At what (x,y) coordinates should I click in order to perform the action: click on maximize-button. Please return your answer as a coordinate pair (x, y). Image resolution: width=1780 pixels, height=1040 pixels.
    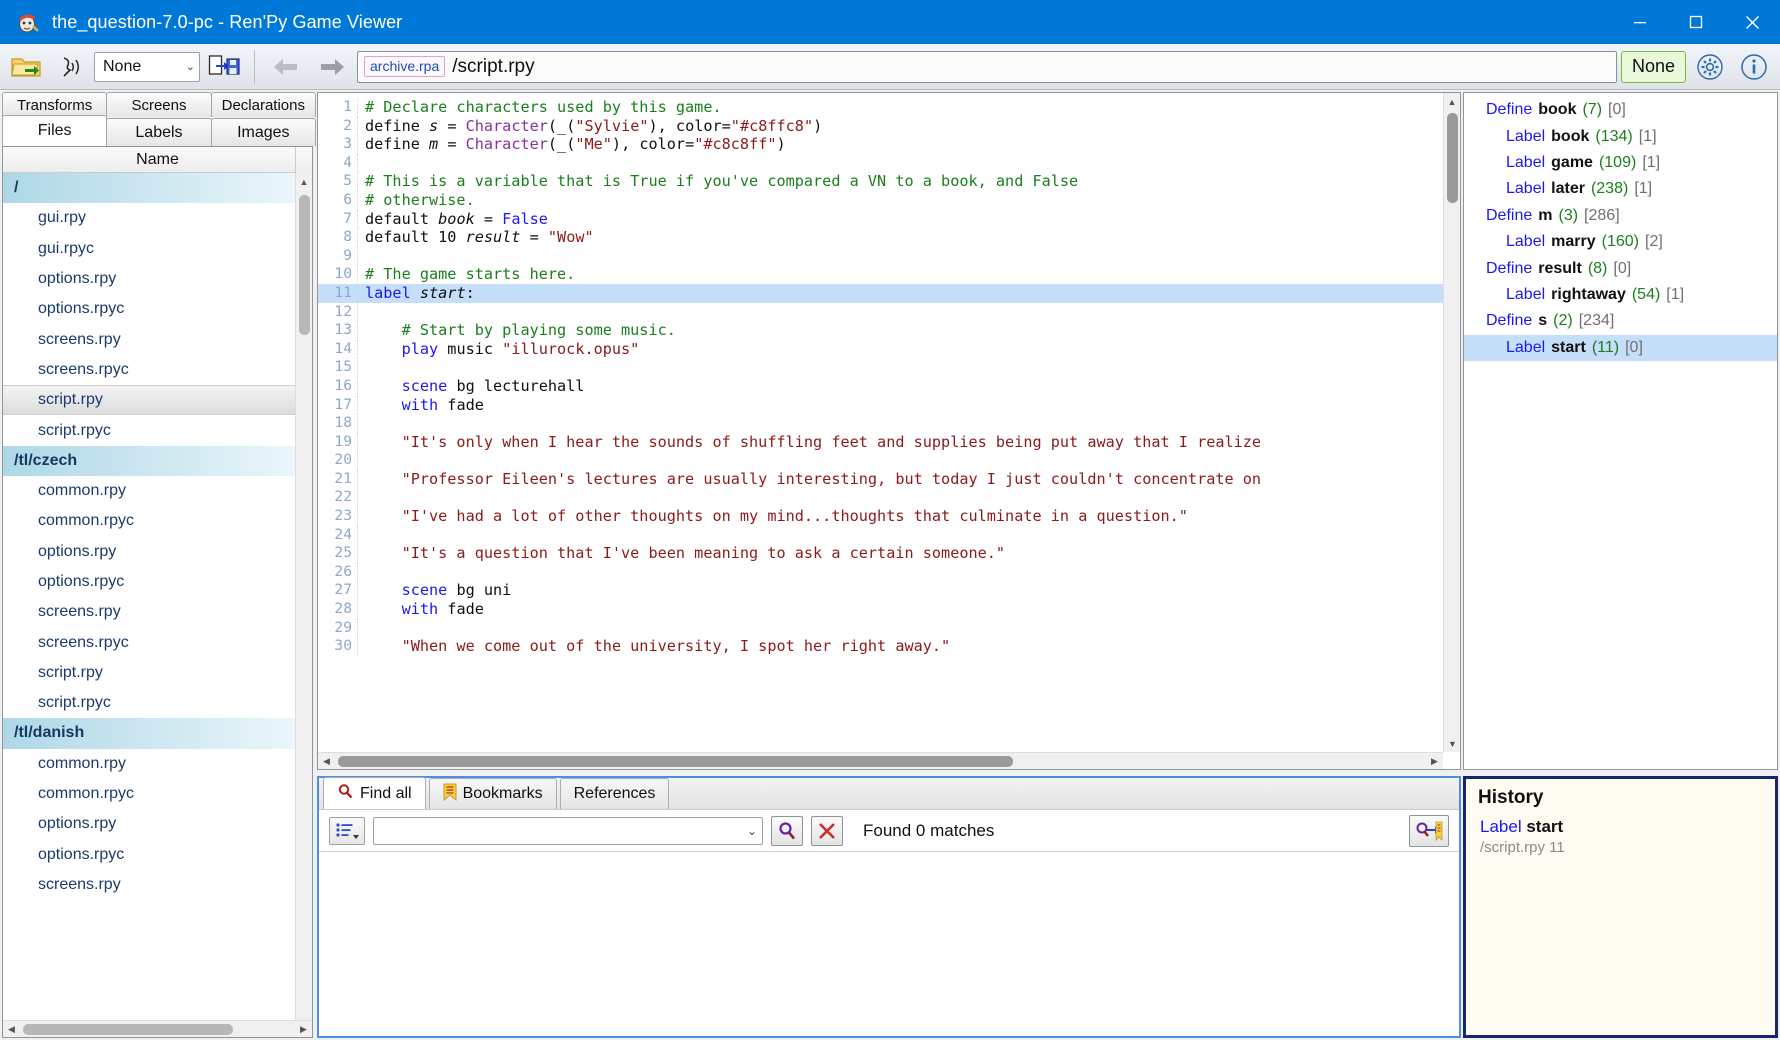
    Looking at the image, I should click on (1696, 22).